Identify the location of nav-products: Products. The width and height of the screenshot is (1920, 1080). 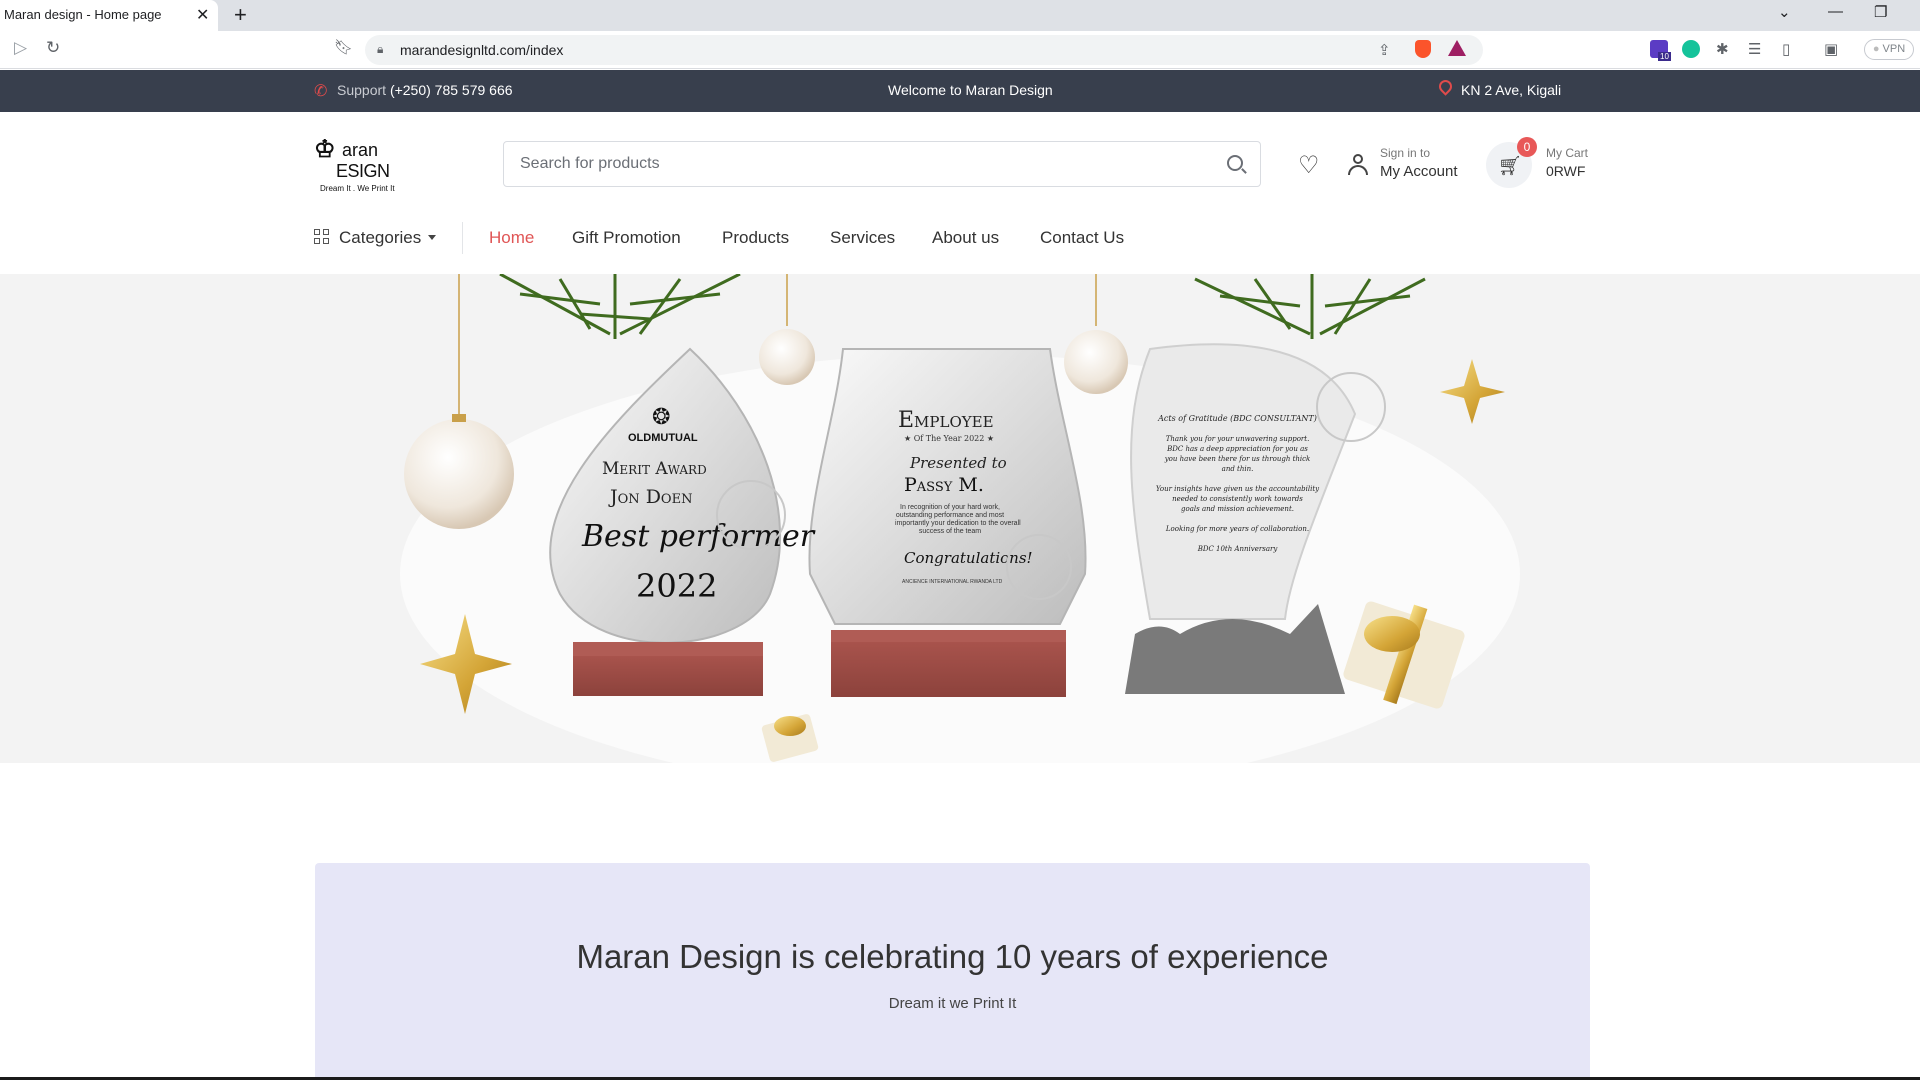
(755, 238).